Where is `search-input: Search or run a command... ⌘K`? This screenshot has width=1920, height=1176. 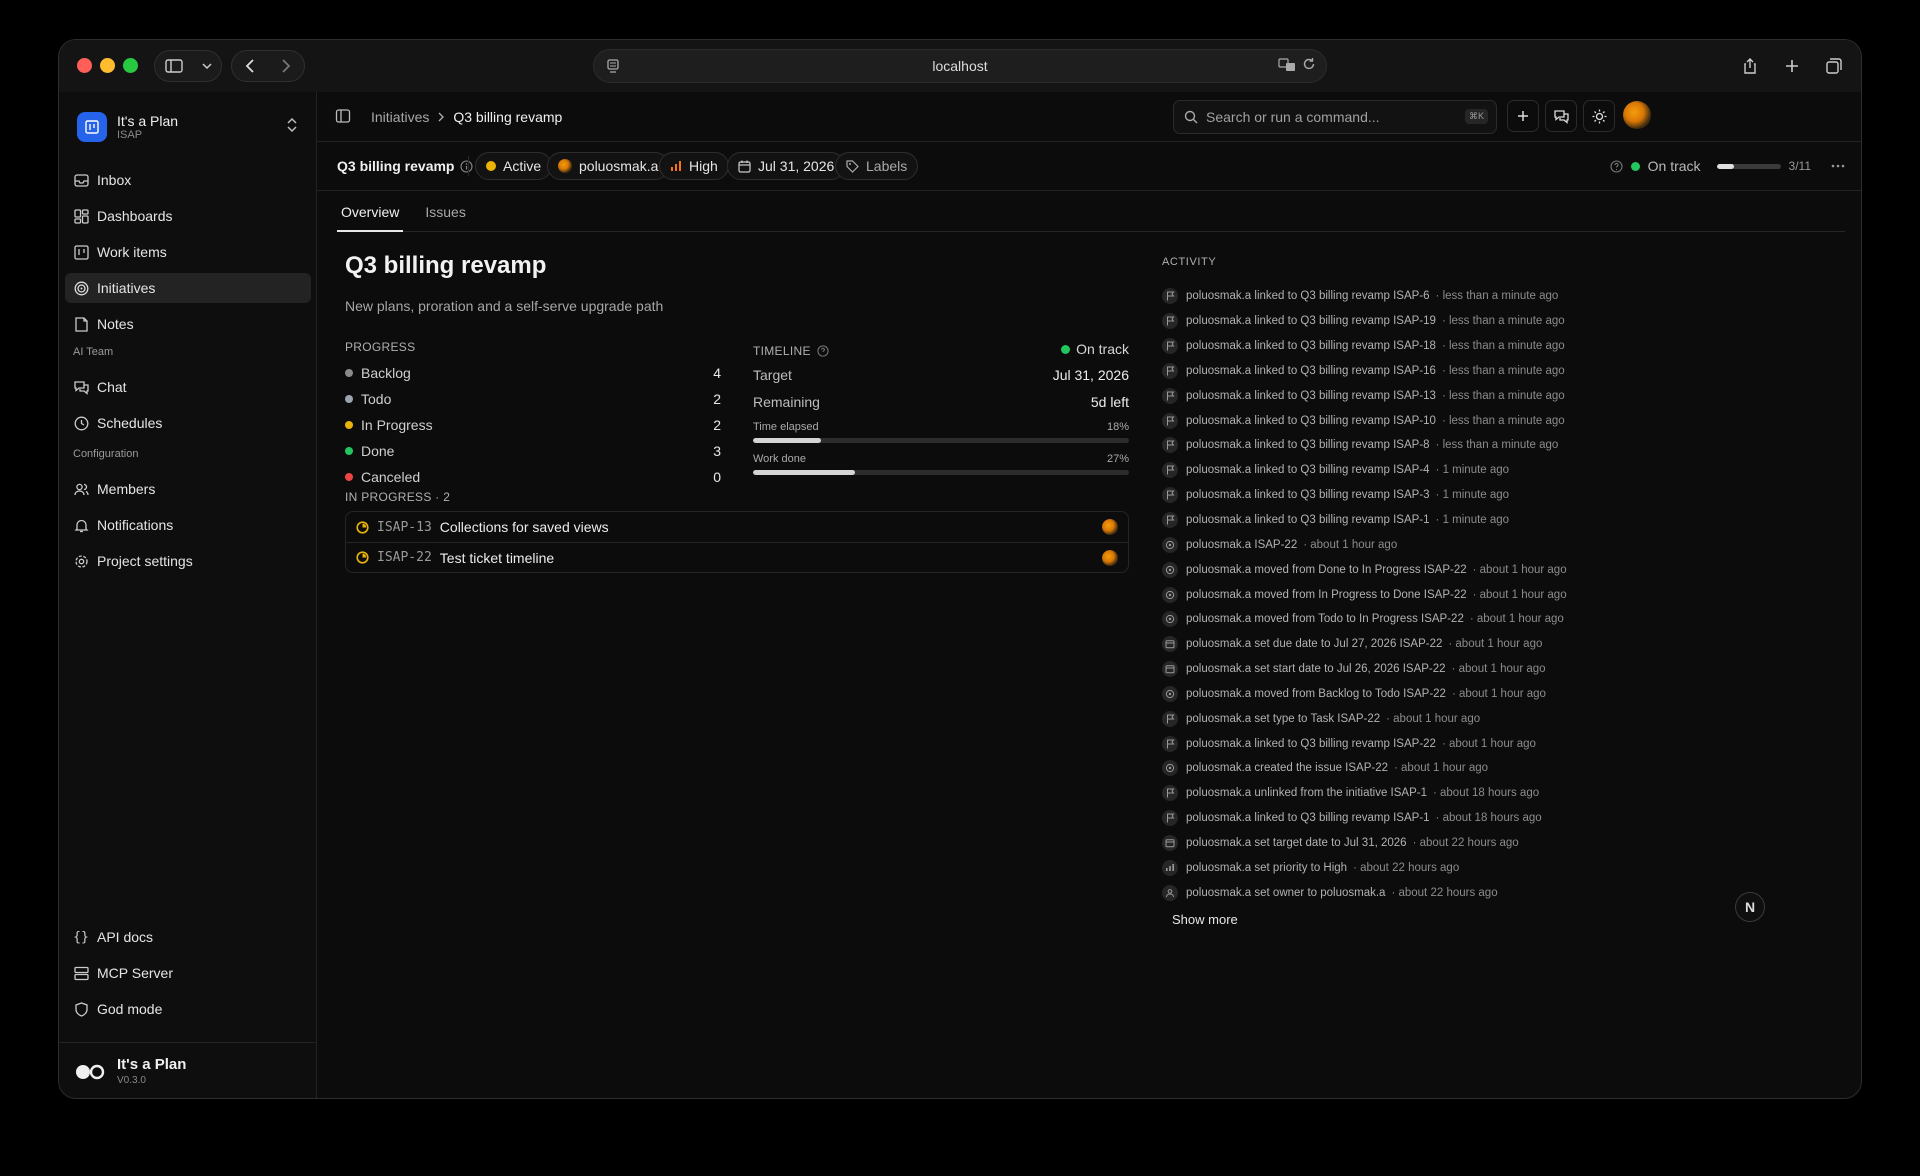
search-input: Search or run a command... ⌘K is located at coordinates (1335, 117).